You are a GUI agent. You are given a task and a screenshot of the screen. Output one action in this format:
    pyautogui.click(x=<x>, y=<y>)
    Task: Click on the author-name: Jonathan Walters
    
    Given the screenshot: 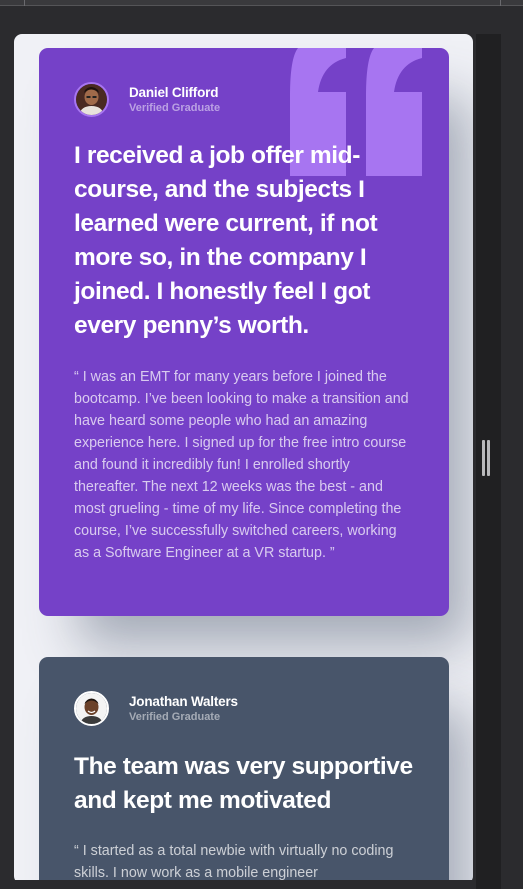 What is the action you would take?
    pyautogui.click(x=183, y=701)
    